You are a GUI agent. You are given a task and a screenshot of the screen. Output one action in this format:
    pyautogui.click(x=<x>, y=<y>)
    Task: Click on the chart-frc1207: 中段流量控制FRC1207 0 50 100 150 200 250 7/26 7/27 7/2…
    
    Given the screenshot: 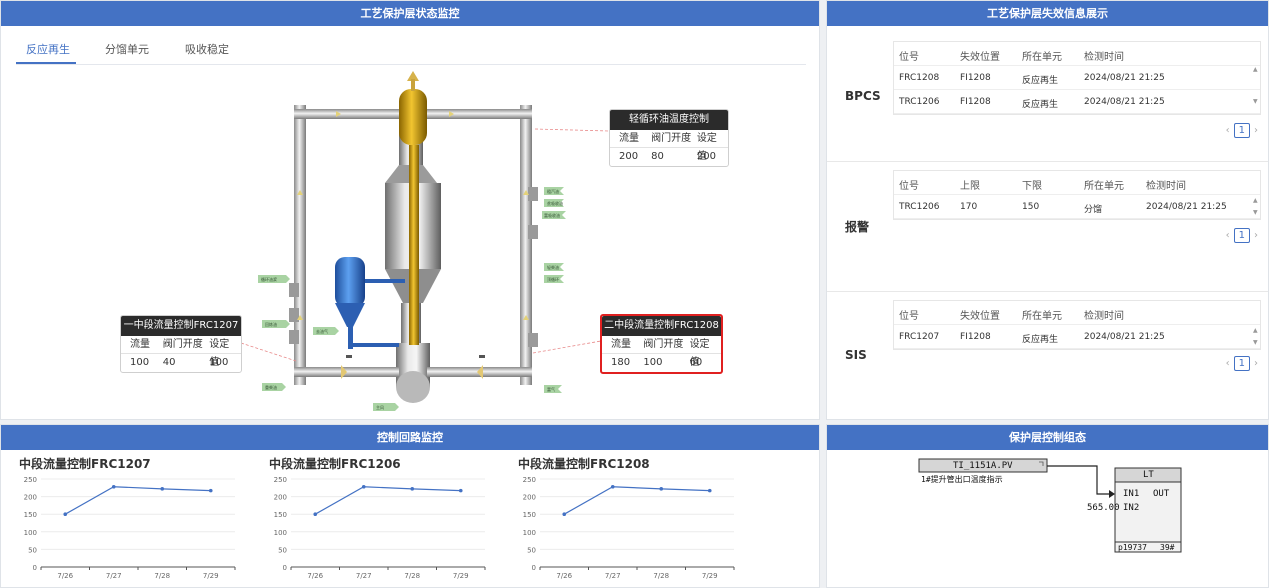 What is the action you would take?
    pyautogui.click(x=139, y=520)
    